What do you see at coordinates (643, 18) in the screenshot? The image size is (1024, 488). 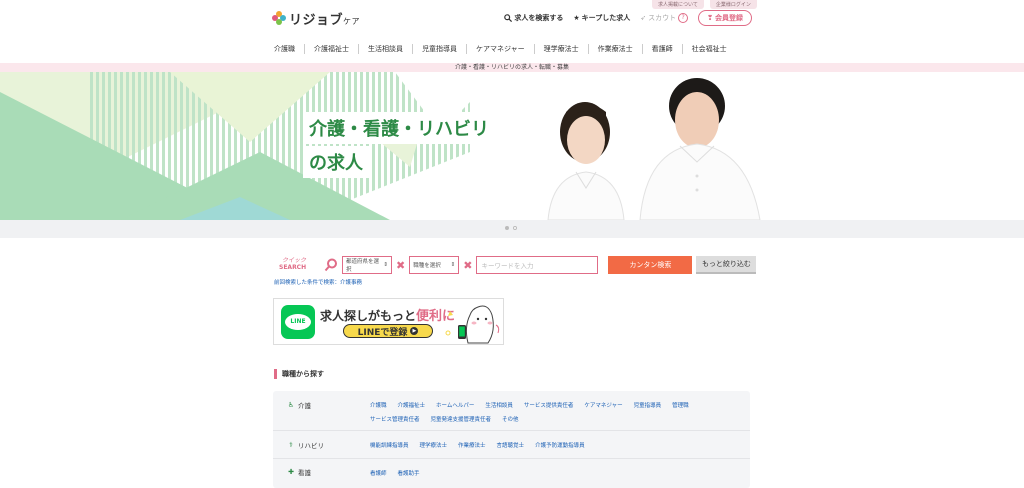 I see `scout-send-icon: ➶` at bounding box center [643, 18].